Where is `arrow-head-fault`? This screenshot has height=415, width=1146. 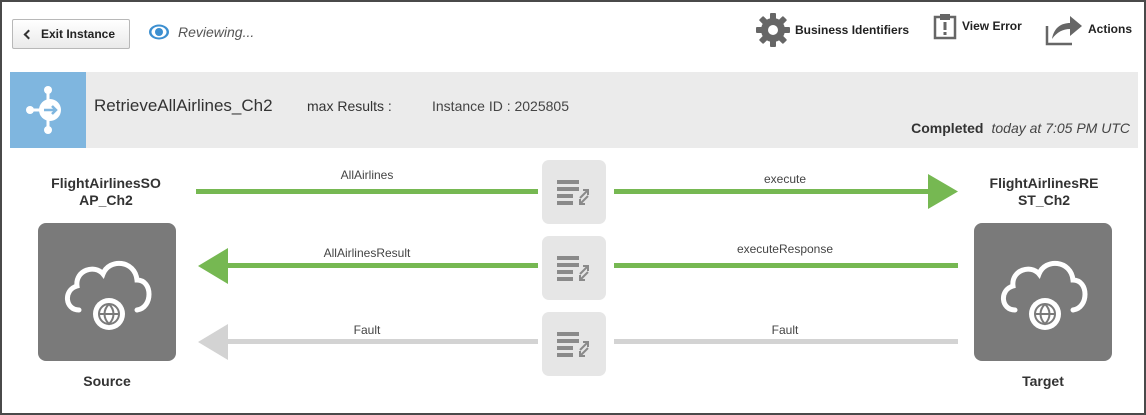 arrow-head-fault is located at coordinates (213, 342).